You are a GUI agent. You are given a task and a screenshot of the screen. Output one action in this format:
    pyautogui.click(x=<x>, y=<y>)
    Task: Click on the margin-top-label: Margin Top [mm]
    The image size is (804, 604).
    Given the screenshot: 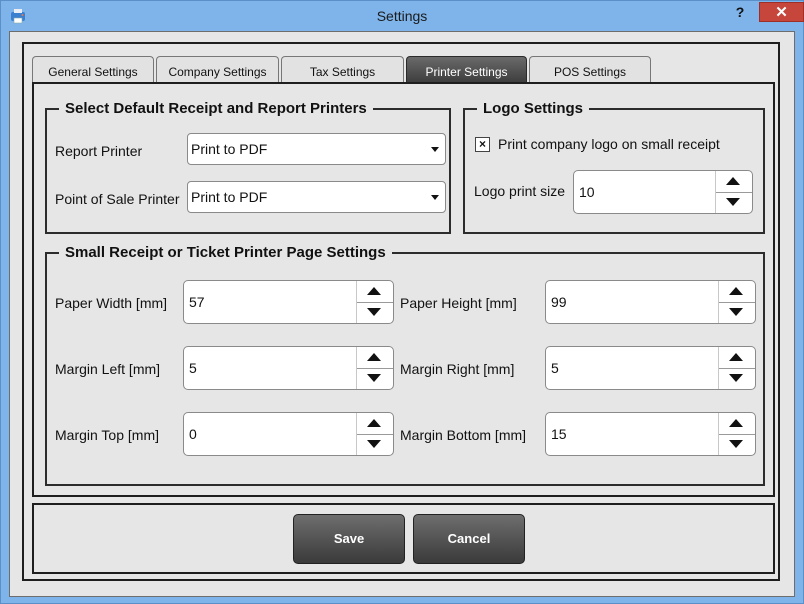 What is the action you would take?
    pyautogui.click(x=107, y=435)
    